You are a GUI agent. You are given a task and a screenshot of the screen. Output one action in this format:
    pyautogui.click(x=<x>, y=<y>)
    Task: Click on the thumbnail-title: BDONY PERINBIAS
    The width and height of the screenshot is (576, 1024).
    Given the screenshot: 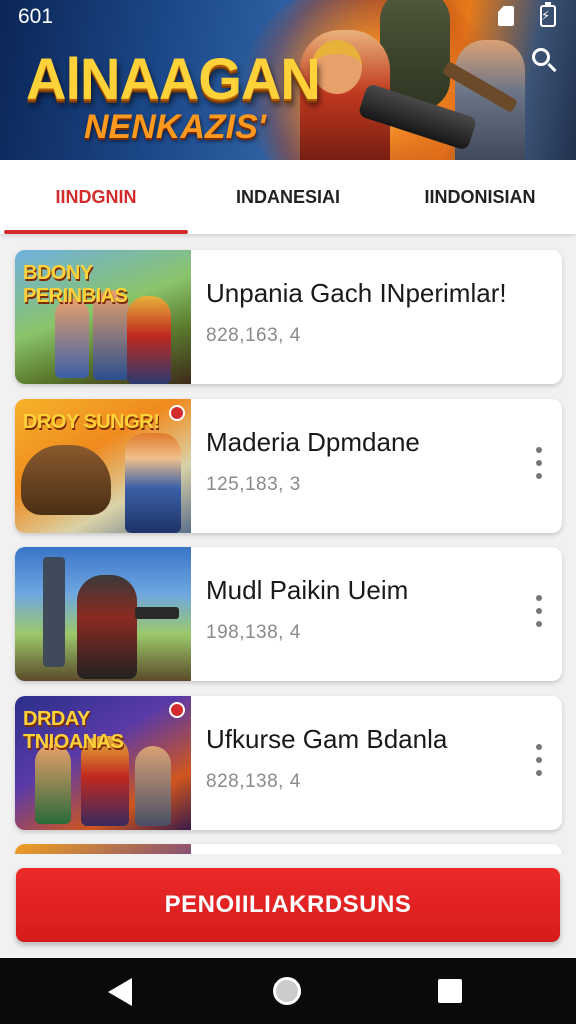 What is the action you would take?
    pyautogui.click(x=75, y=284)
    